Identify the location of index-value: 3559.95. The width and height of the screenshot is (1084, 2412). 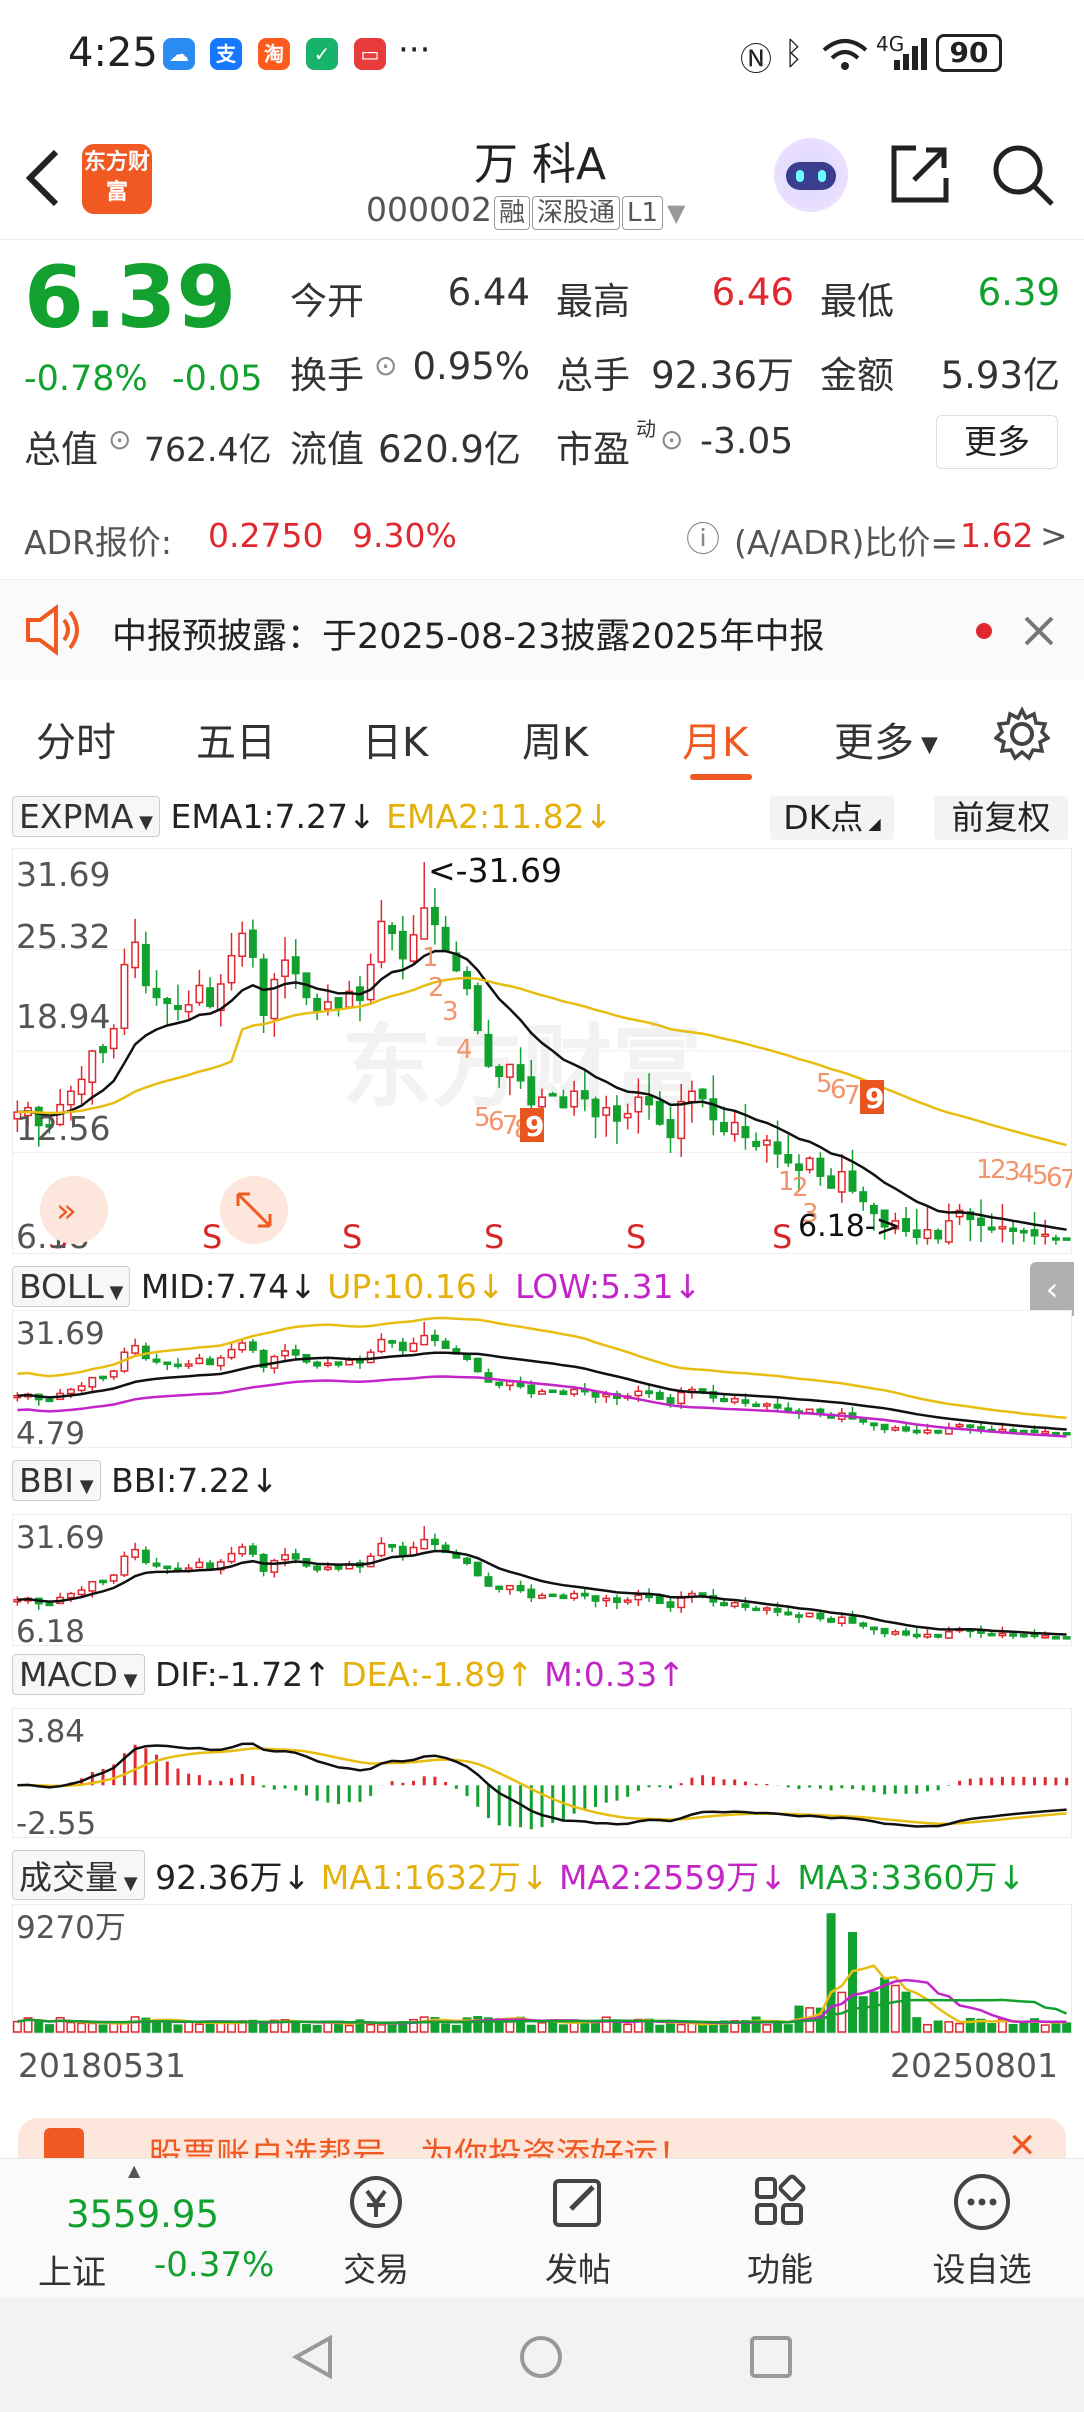
(142, 2214).